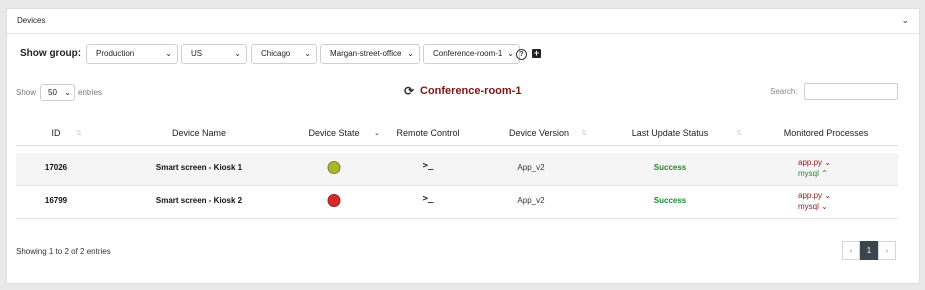  I want to click on next-page-button: ›, so click(887, 250).